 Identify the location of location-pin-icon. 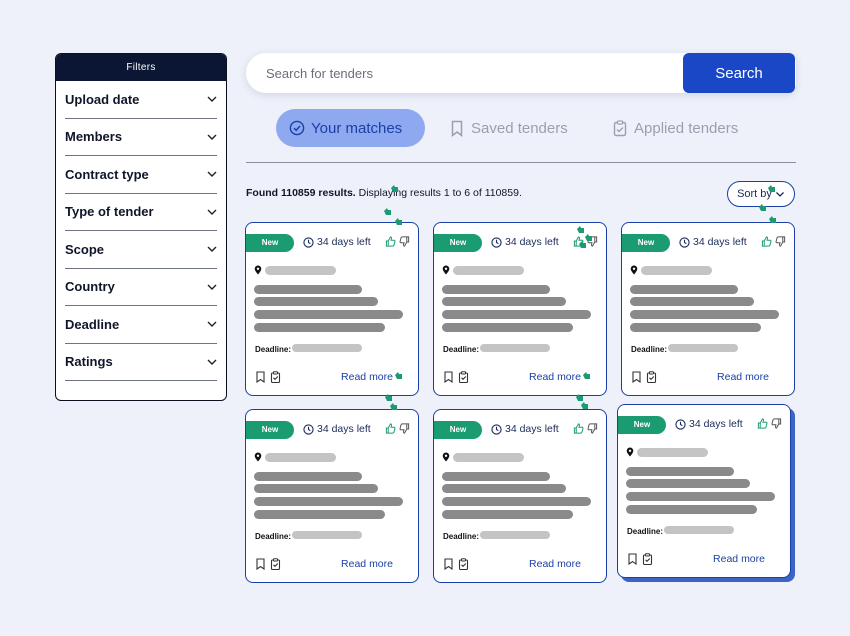
(258, 457).